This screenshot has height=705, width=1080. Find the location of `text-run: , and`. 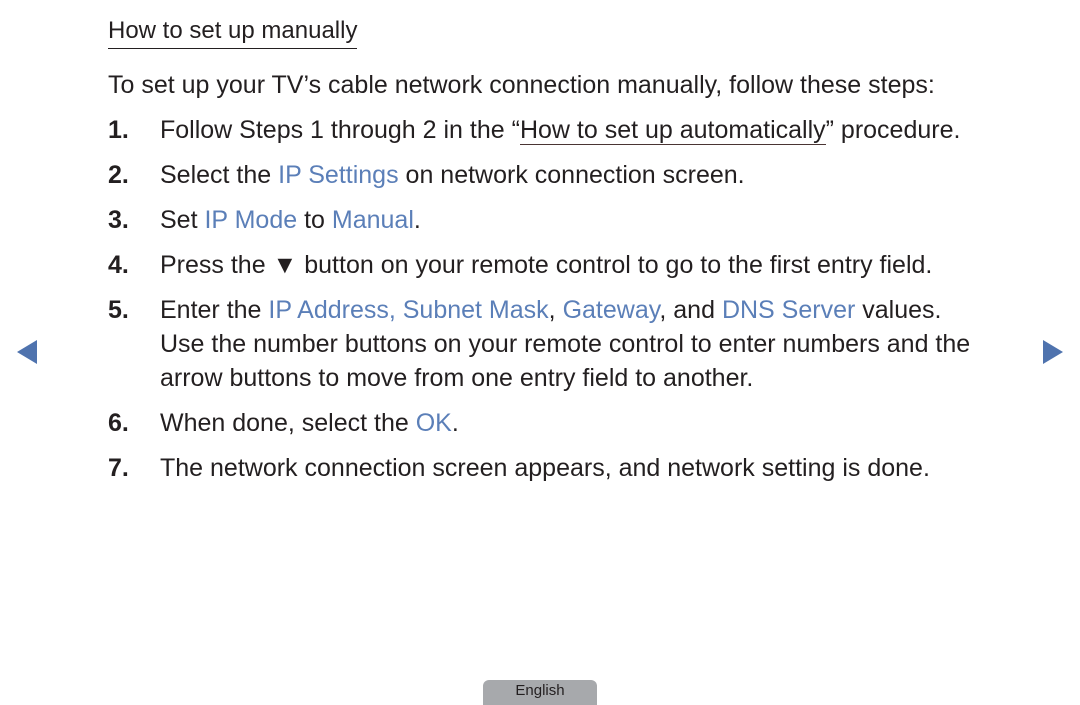

text-run: , and is located at coordinates (690, 310).